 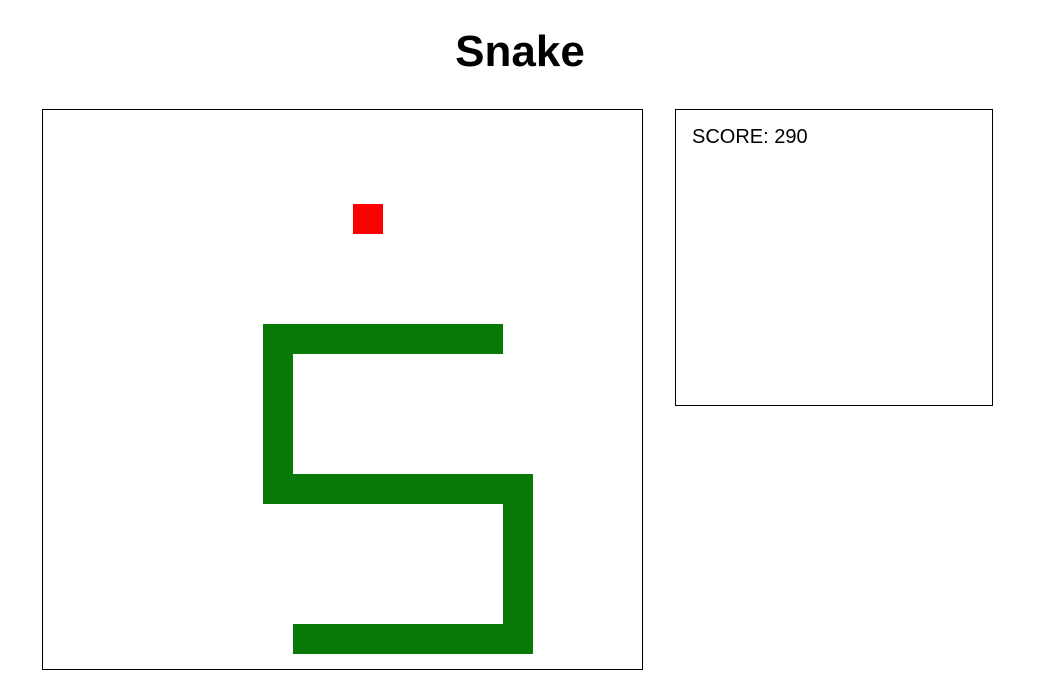 I want to click on score-panel: SCORE: 290, so click(x=834, y=257).